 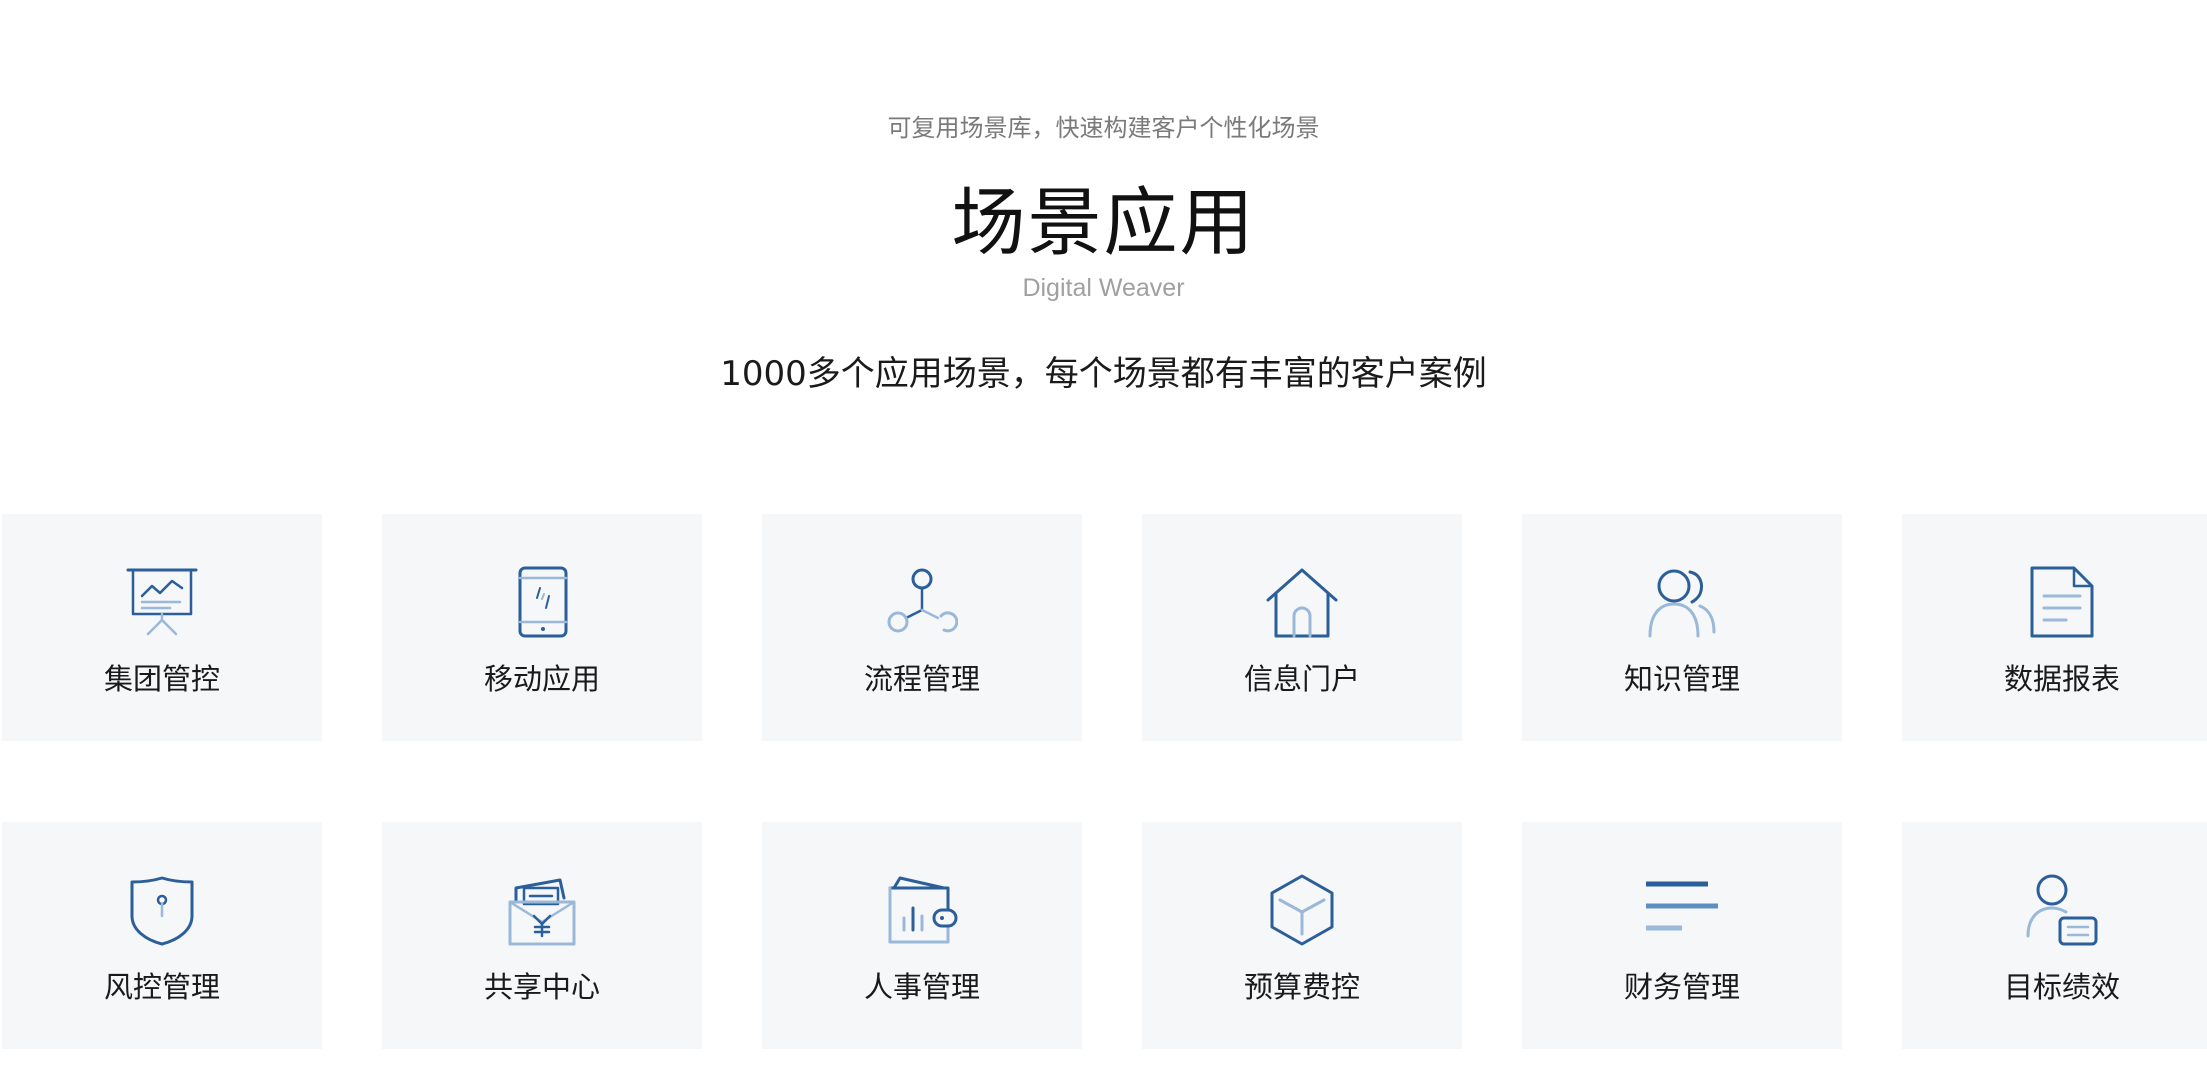 What do you see at coordinates (1302, 910) in the screenshot?
I see `cube-icon` at bounding box center [1302, 910].